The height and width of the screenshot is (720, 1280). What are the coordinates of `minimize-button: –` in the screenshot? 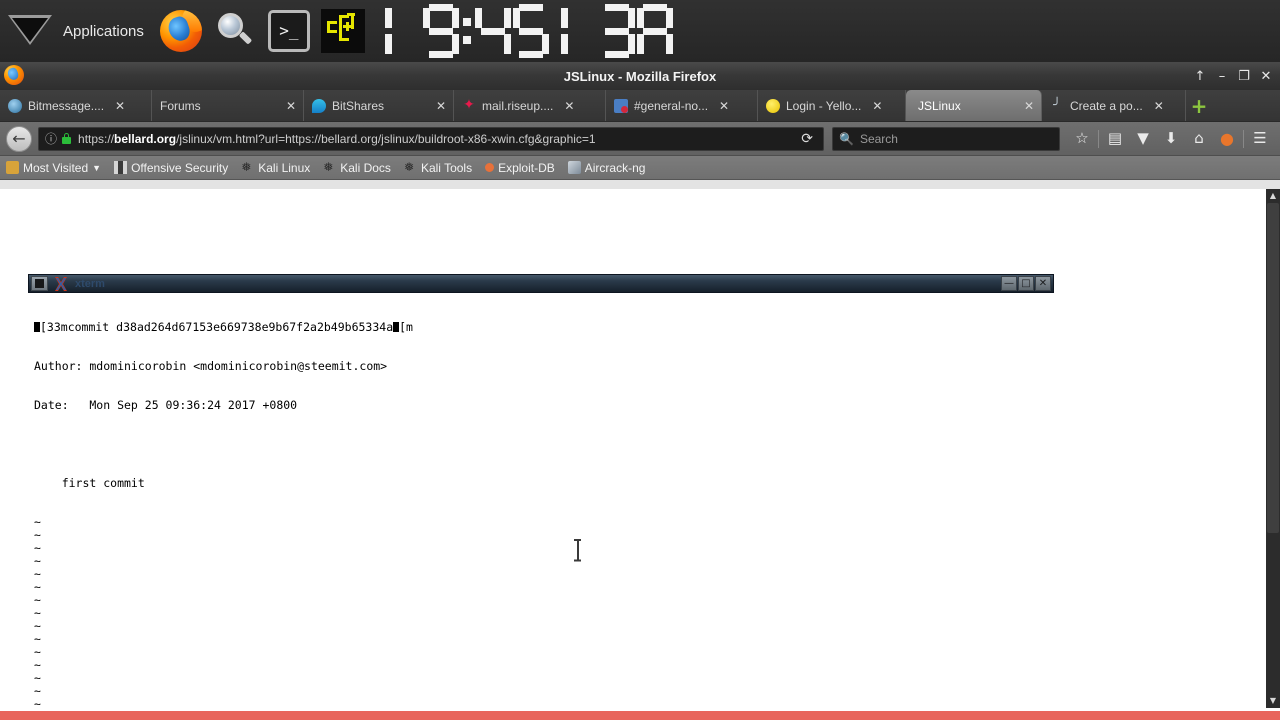 It's located at (1222, 76).